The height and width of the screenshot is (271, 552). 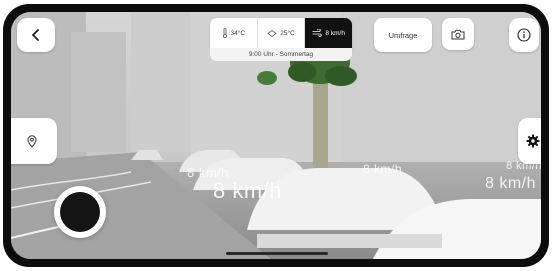 I want to click on gear-icon, so click(x=533, y=141).